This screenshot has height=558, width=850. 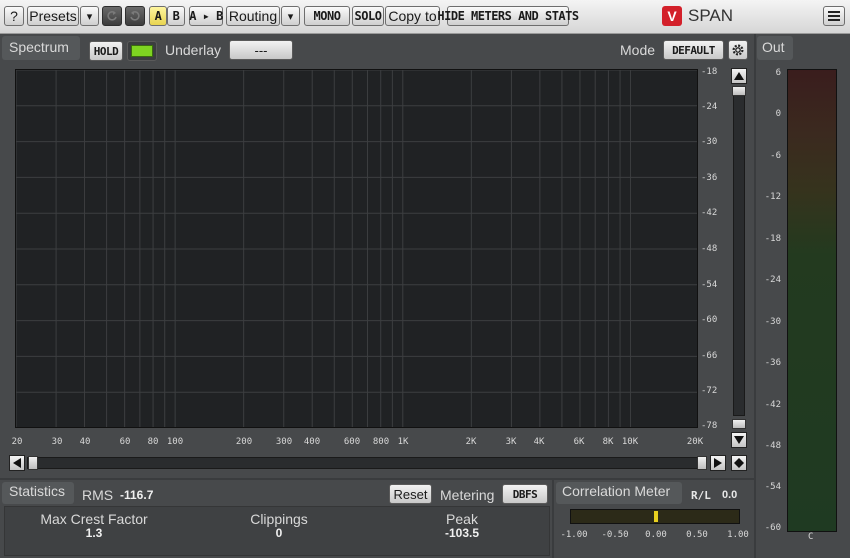 I want to click on diamond-icon, so click(x=739, y=463).